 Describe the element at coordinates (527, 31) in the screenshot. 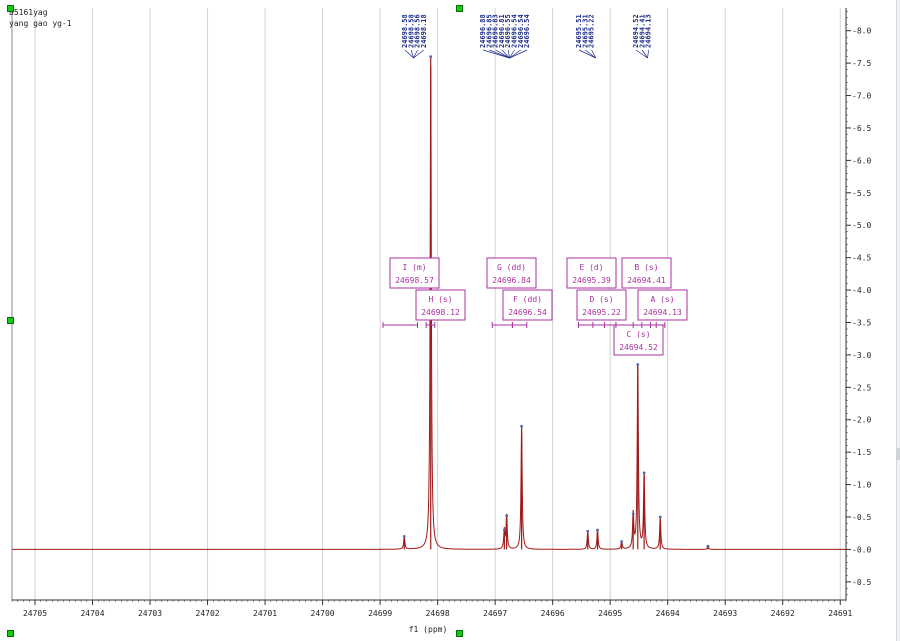

I see `peak-label: 24696.54` at that location.